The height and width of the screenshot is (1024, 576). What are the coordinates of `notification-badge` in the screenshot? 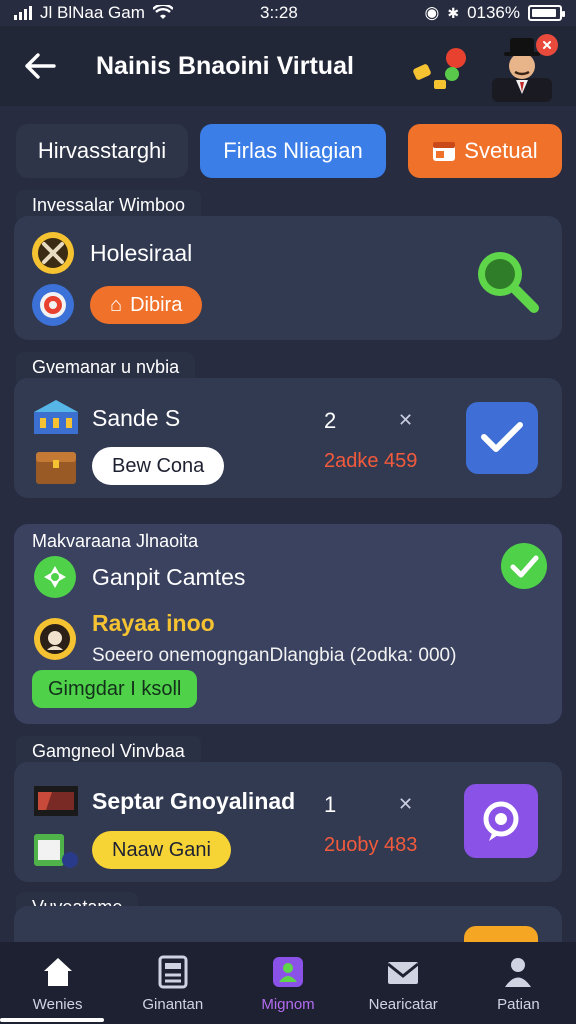 It's located at (547, 45).